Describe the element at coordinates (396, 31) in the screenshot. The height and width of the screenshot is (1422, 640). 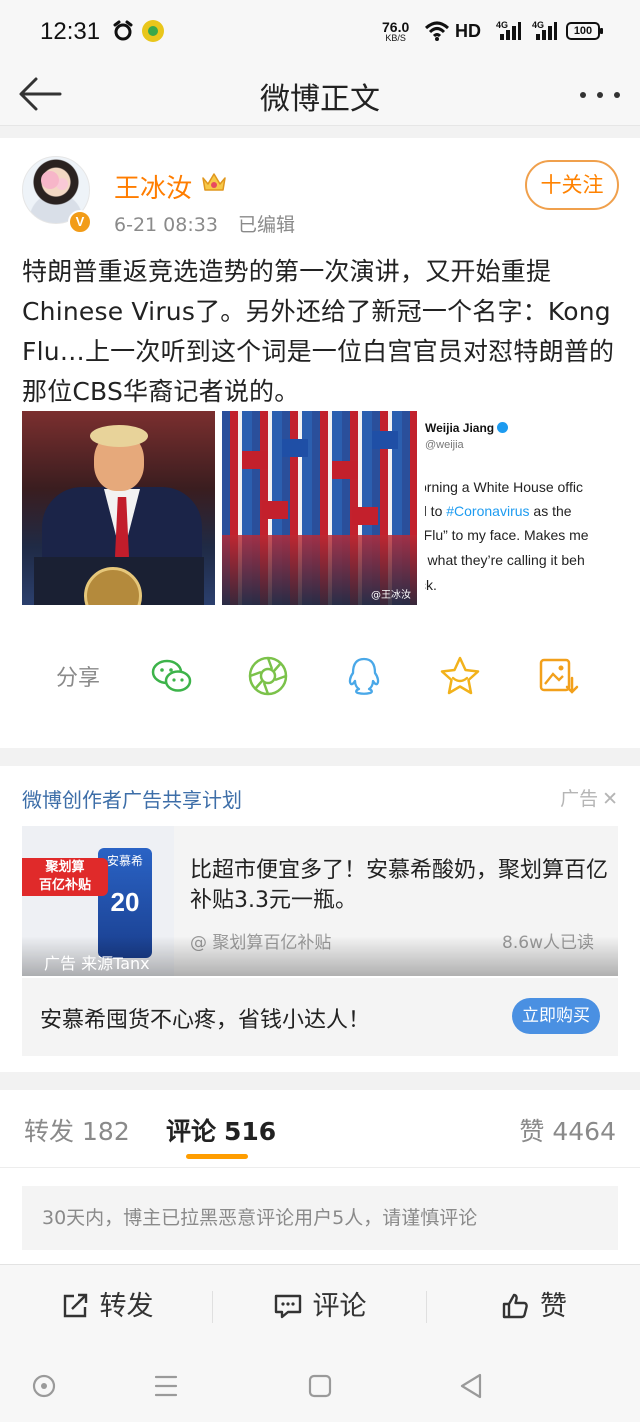
I see `network-speed: 76.0 KB/S` at that location.